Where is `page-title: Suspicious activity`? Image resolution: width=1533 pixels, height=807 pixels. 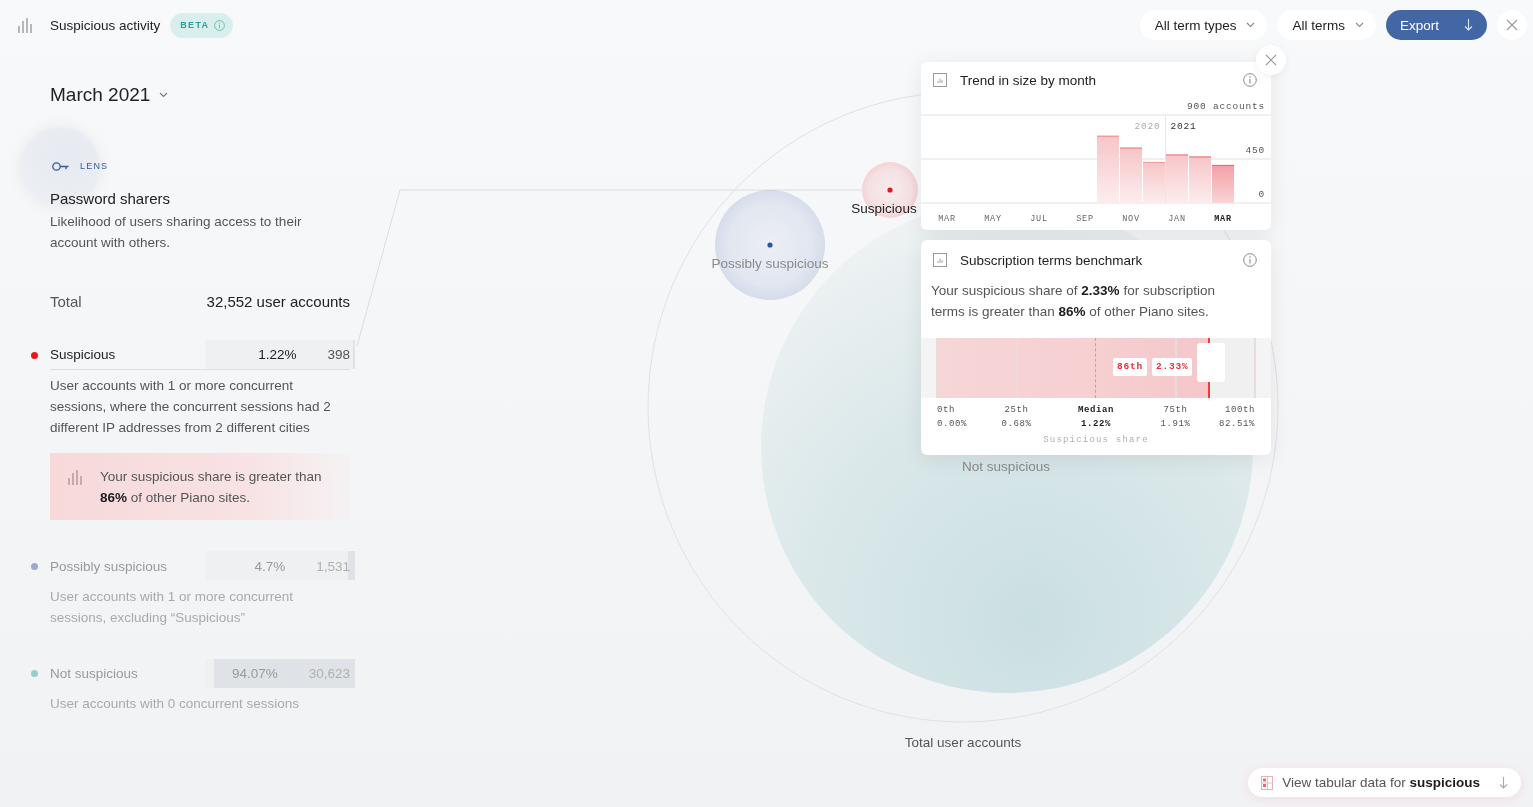 page-title: Suspicious activity is located at coordinates (105, 25).